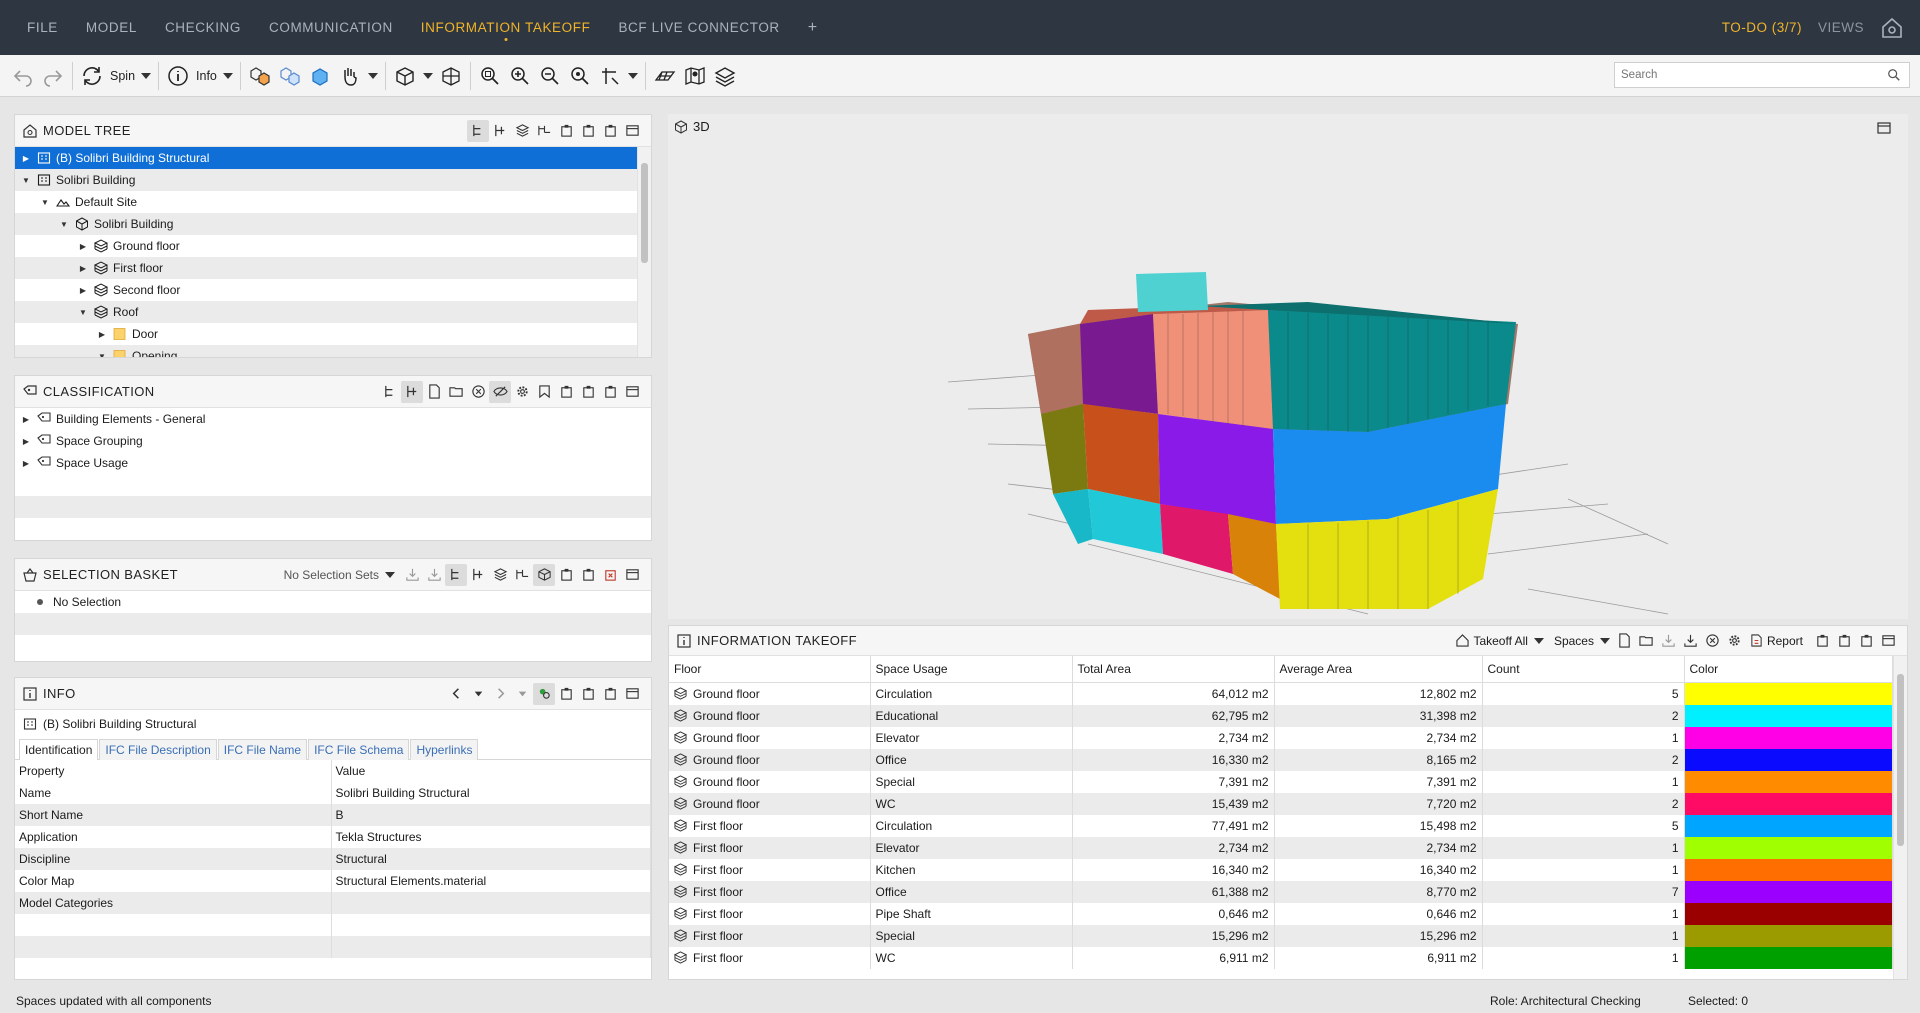 The width and height of the screenshot is (1920, 1013). I want to click on measure-dropdown, so click(618, 76).